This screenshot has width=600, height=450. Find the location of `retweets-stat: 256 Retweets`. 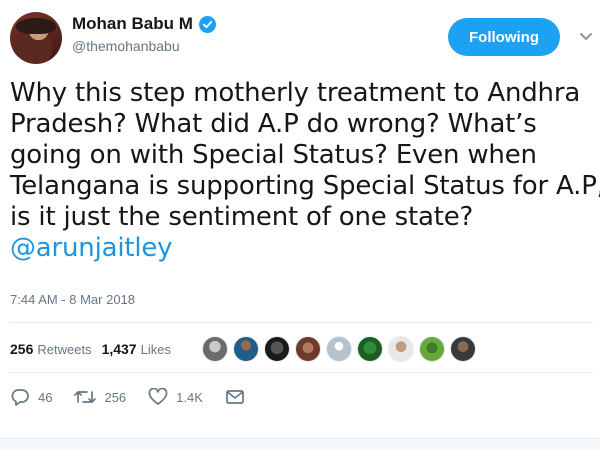

retweets-stat: 256 Retweets is located at coordinates (51, 349).